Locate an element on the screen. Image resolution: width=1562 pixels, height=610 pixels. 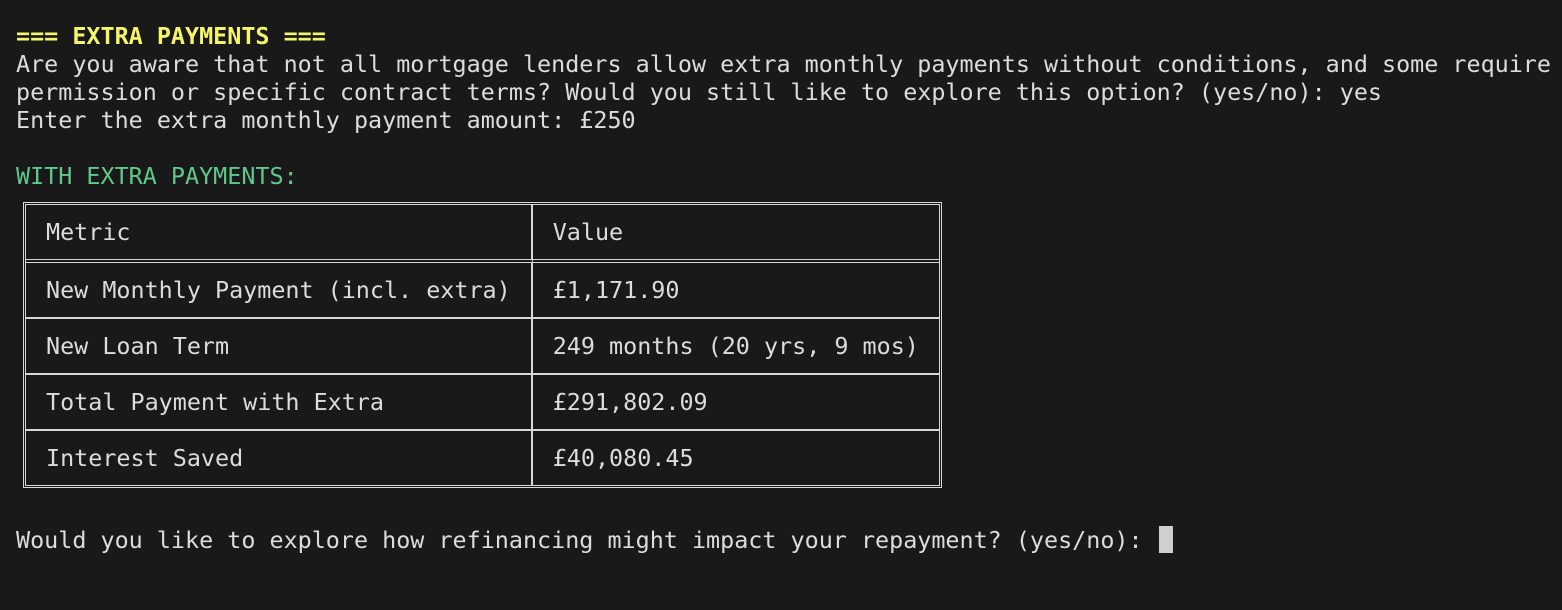
value-cell: £291,802.09 is located at coordinates (735, 403).